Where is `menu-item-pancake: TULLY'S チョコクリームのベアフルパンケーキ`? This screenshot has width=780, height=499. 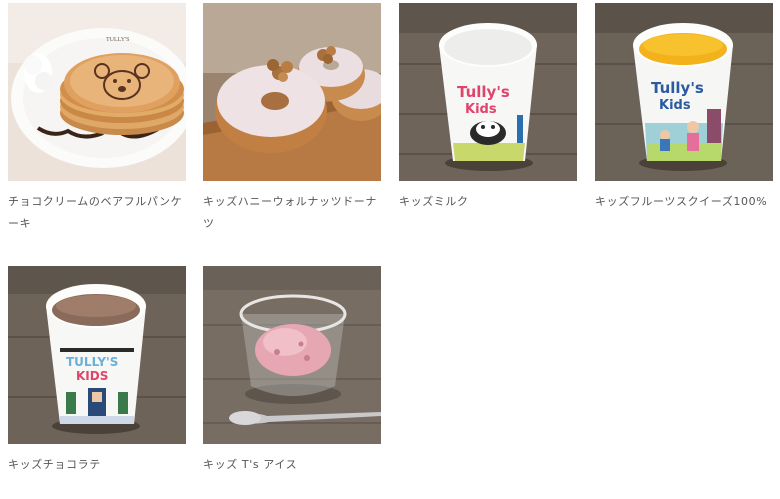
menu-item-pancake: TULLY'S チョコクリームのベアフルパンケーキ is located at coordinates (97, 119).